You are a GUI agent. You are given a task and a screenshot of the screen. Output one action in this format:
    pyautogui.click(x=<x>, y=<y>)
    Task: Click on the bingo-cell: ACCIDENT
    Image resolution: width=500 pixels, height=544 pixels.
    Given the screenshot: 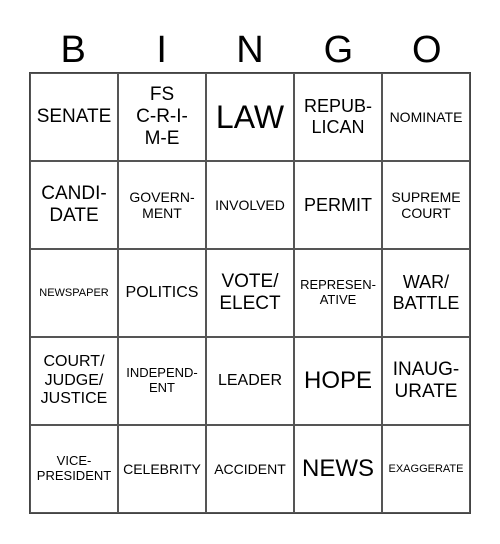 What is the action you would take?
    pyautogui.click(x=250, y=469)
    